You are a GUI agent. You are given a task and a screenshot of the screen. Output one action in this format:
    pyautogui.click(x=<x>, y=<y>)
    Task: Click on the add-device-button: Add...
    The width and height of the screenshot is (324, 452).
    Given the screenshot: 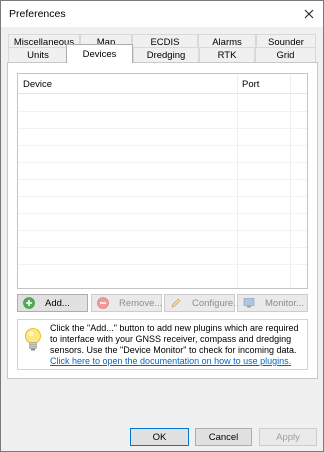 What is the action you would take?
    pyautogui.click(x=52, y=303)
    